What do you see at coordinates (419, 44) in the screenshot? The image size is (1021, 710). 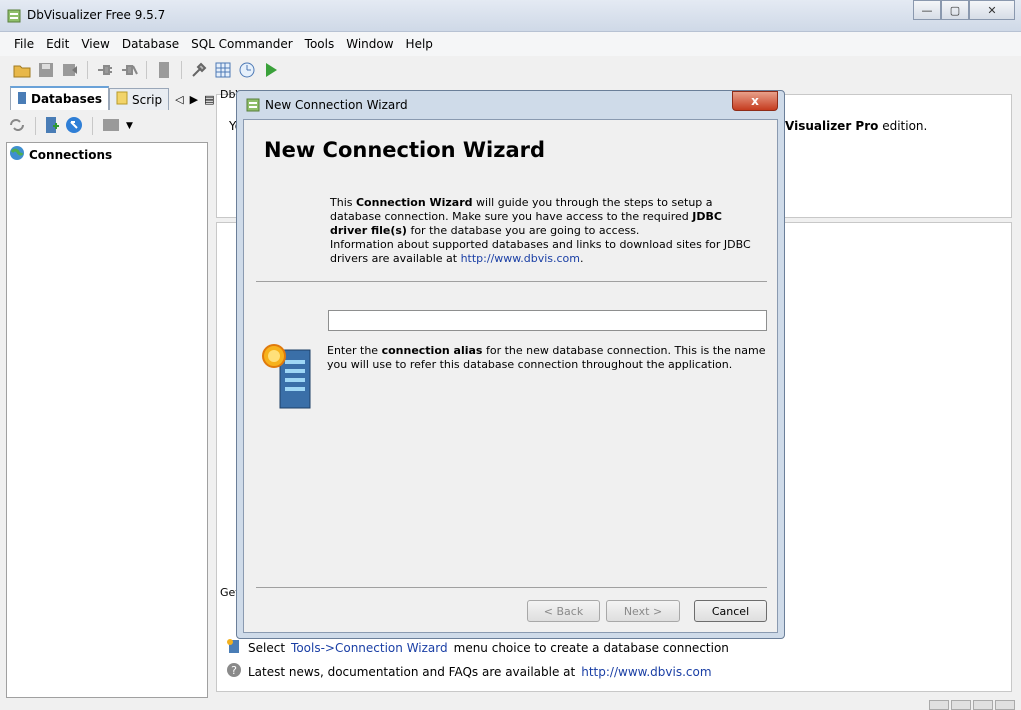 I see `menu-help: Help` at bounding box center [419, 44].